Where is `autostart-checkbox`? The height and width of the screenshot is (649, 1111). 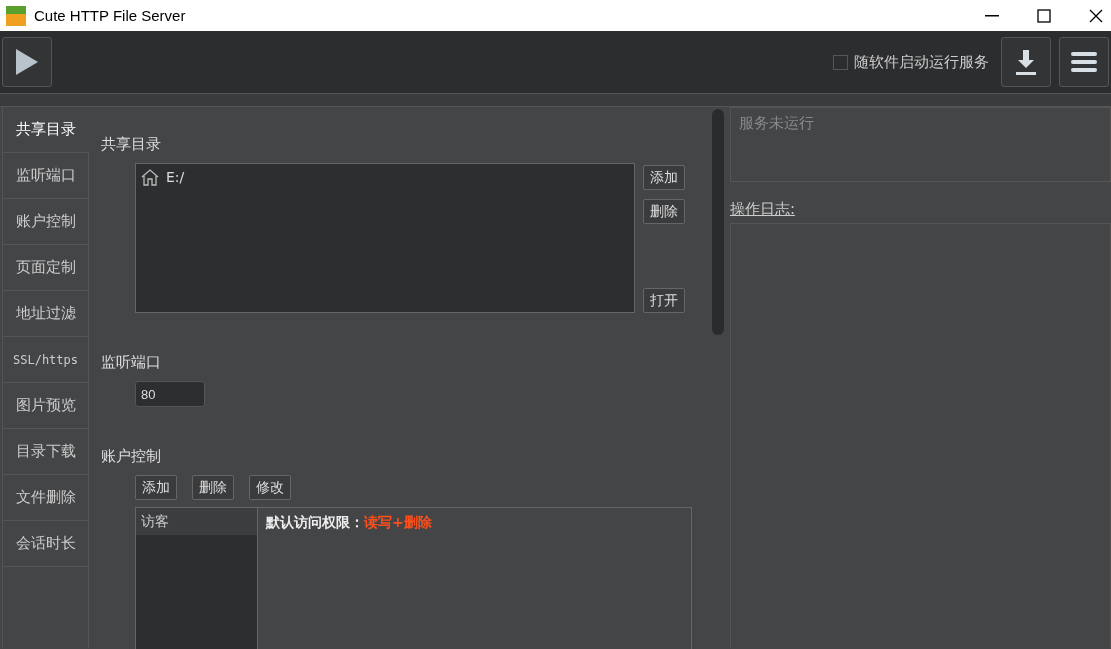 autostart-checkbox is located at coordinates (840, 62).